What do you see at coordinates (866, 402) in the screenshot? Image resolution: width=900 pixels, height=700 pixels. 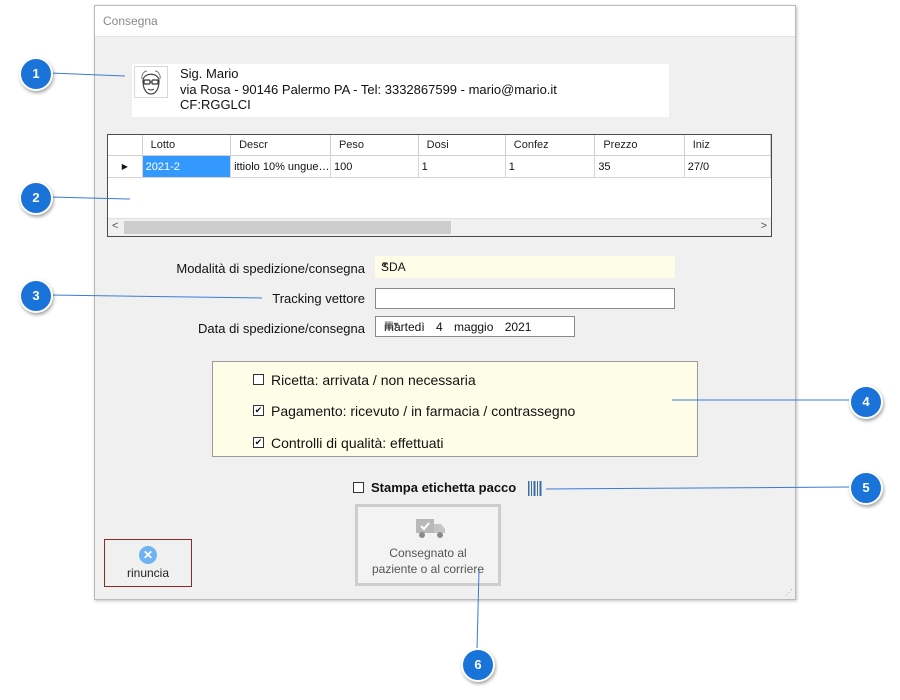 I see `callout-badge-4: 4` at bounding box center [866, 402].